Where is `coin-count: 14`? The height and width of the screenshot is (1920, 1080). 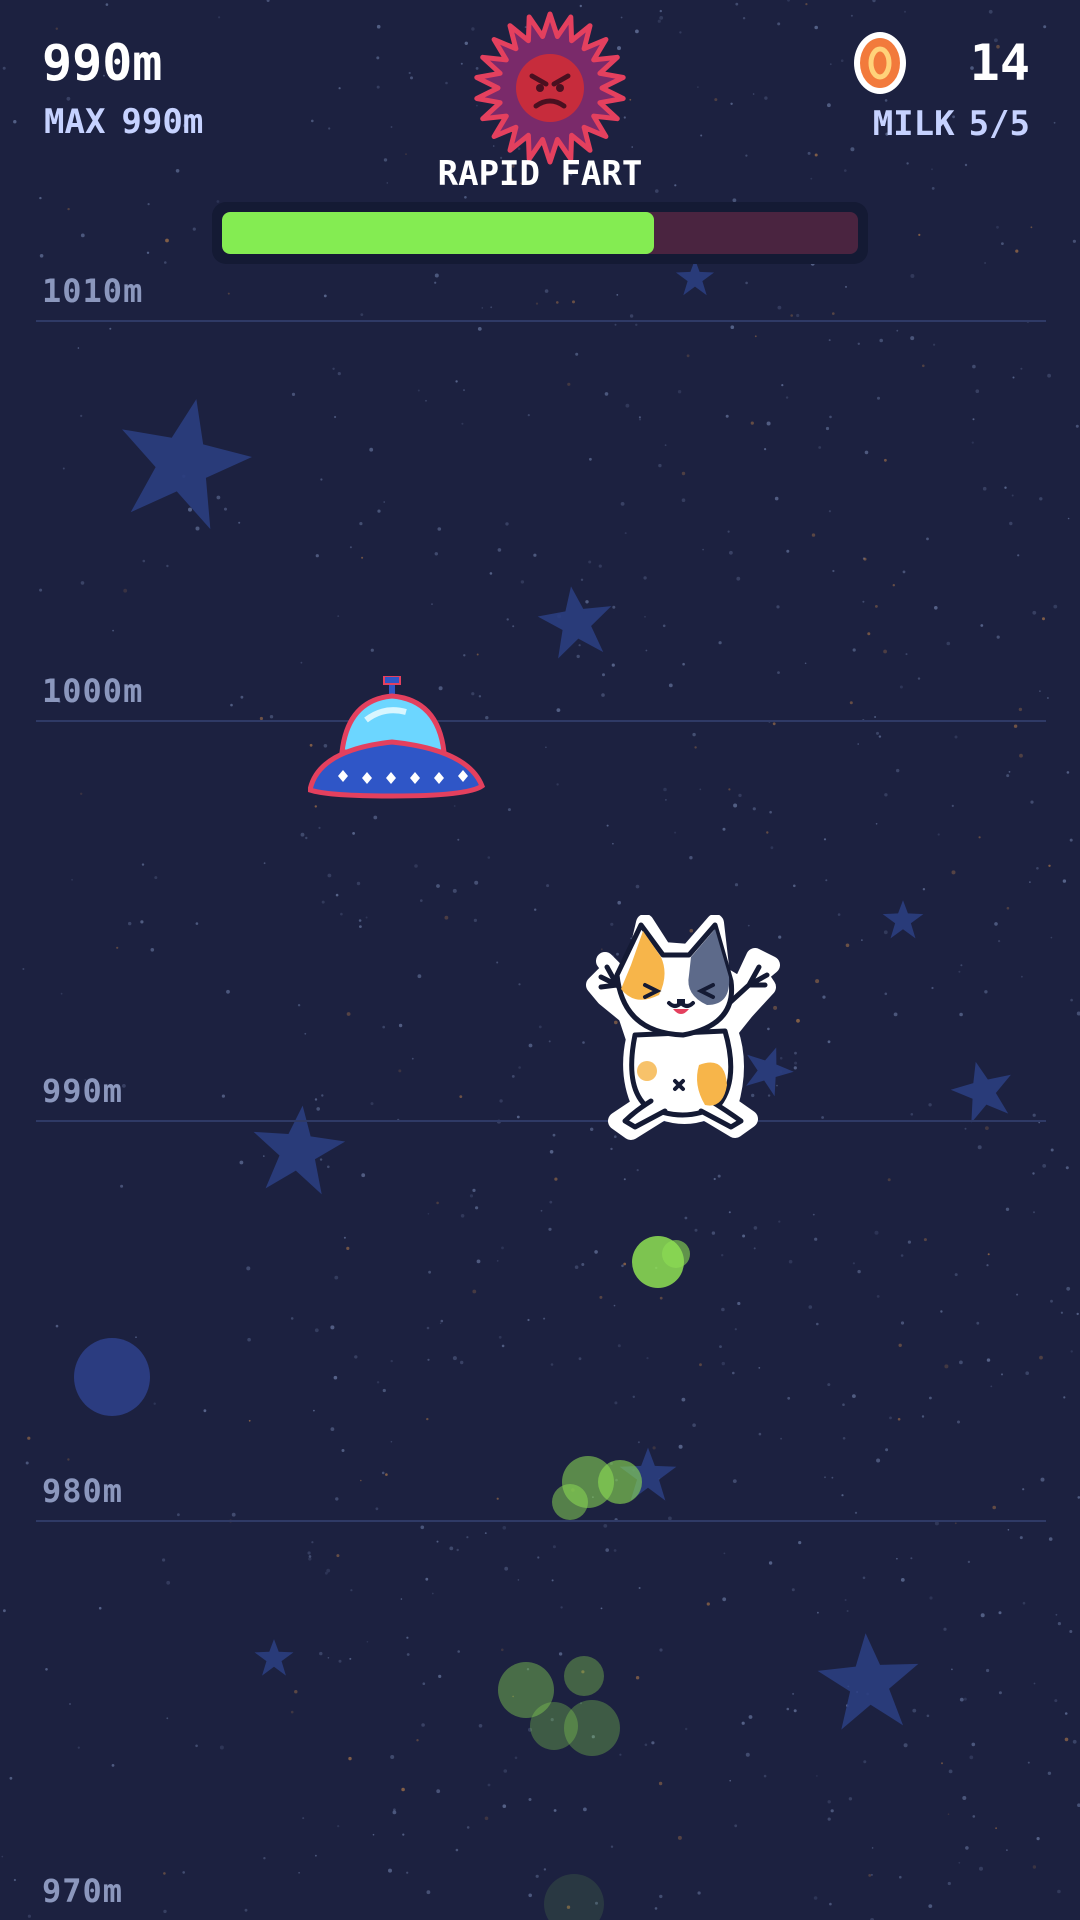
coin-count: 14 is located at coordinates (999, 63).